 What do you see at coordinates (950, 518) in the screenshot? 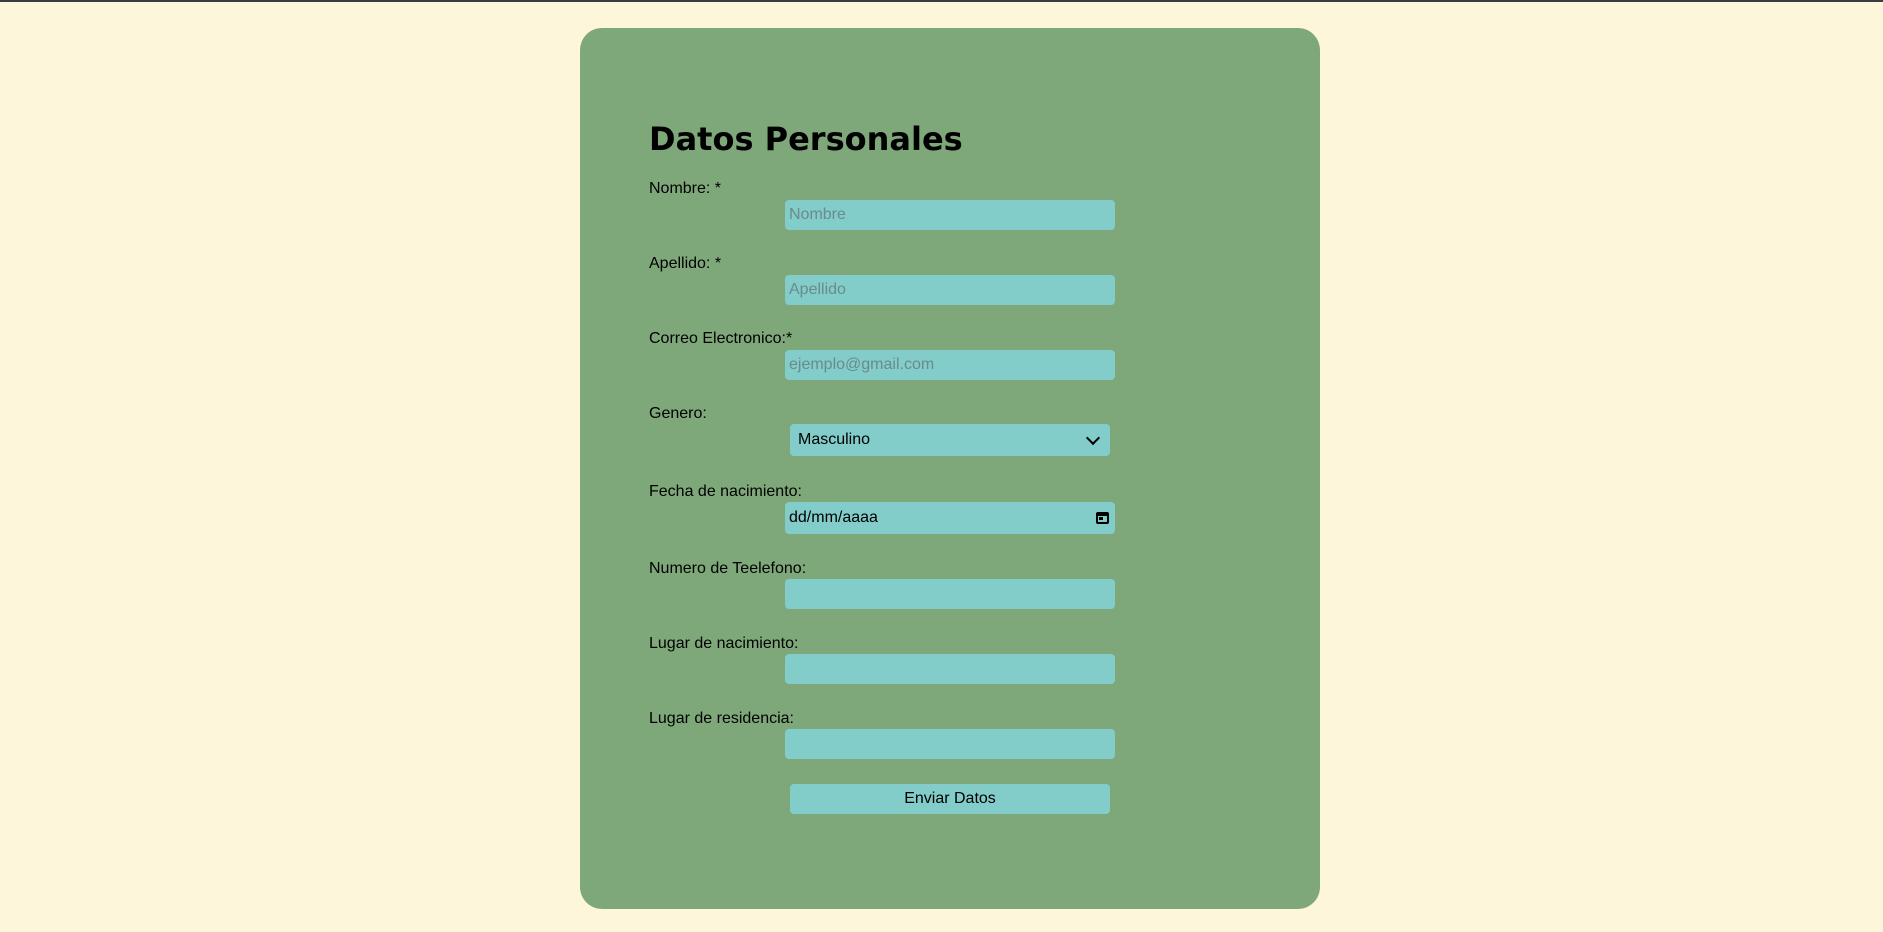
I see `fecha-nacimiento-input: dd/mm/aaaa` at bounding box center [950, 518].